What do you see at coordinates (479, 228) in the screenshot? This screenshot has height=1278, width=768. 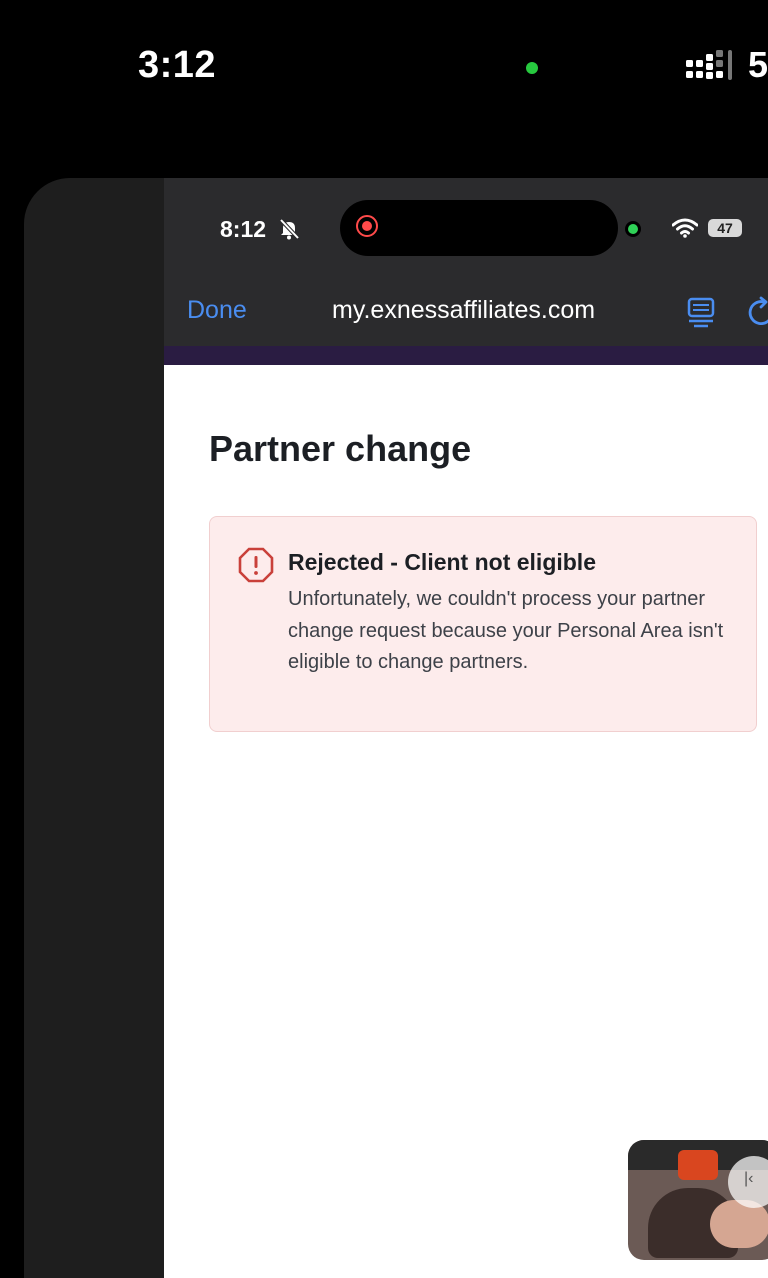 I see `dynamic-island` at bounding box center [479, 228].